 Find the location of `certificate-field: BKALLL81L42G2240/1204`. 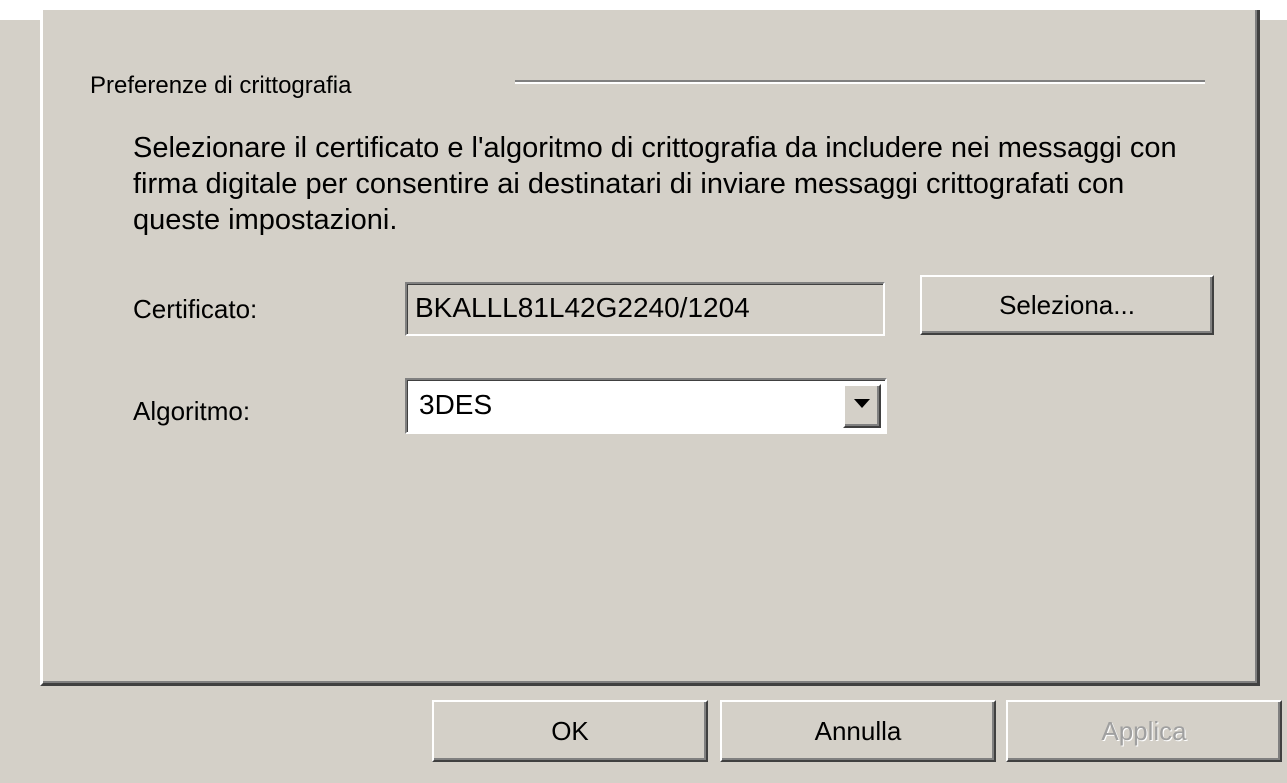

certificate-field: BKALLL81L42G2240/1204 is located at coordinates (645, 309).